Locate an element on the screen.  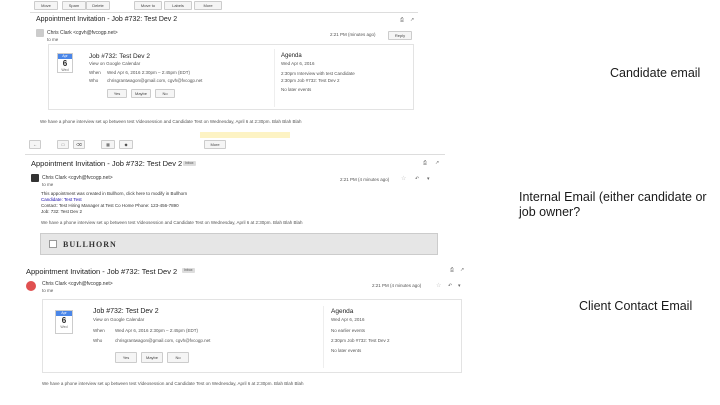
toolbar: Move Spam Delete Move to Labels More is located at coordinates (144, 5).